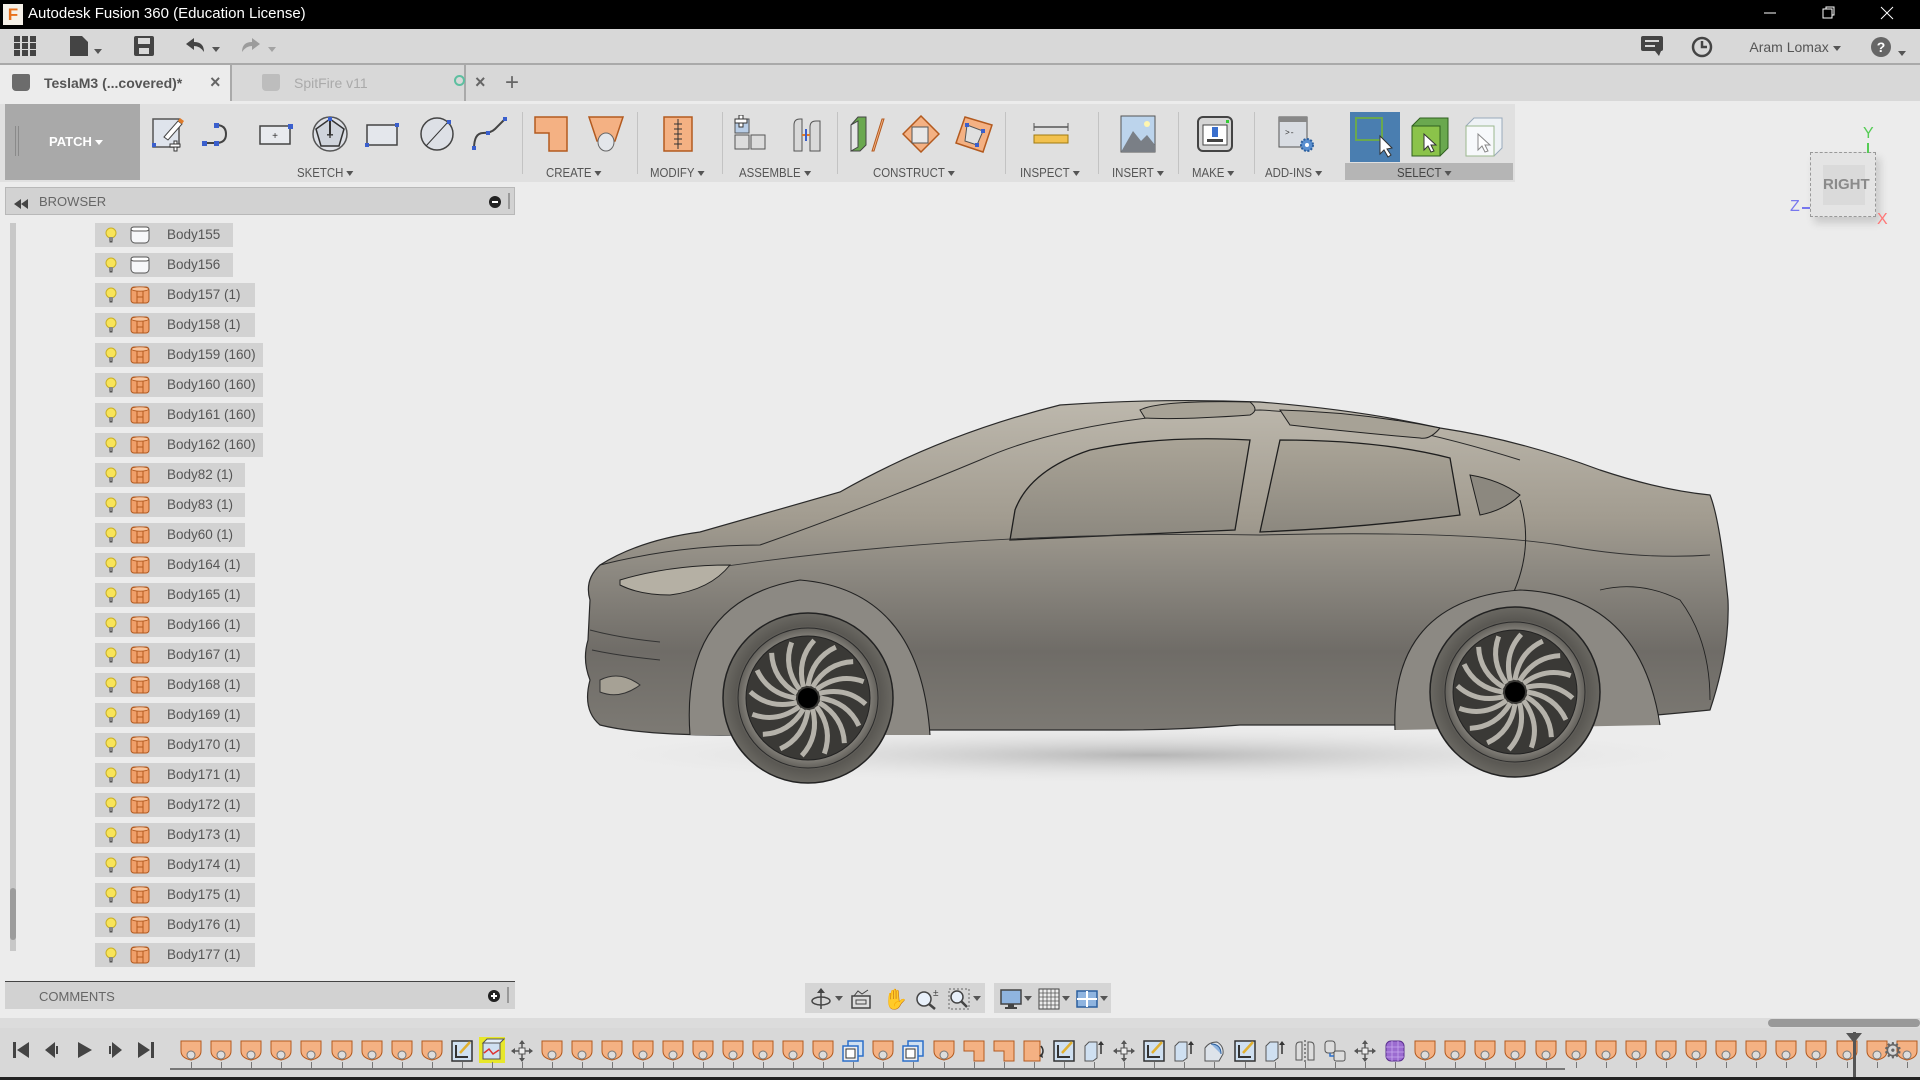 Image resolution: width=1920 pixels, height=1080 pixels. Describe the element at coordinates (914, 172) in the screenshot. I see `construct-menu: CONSTRUCT` at that location.